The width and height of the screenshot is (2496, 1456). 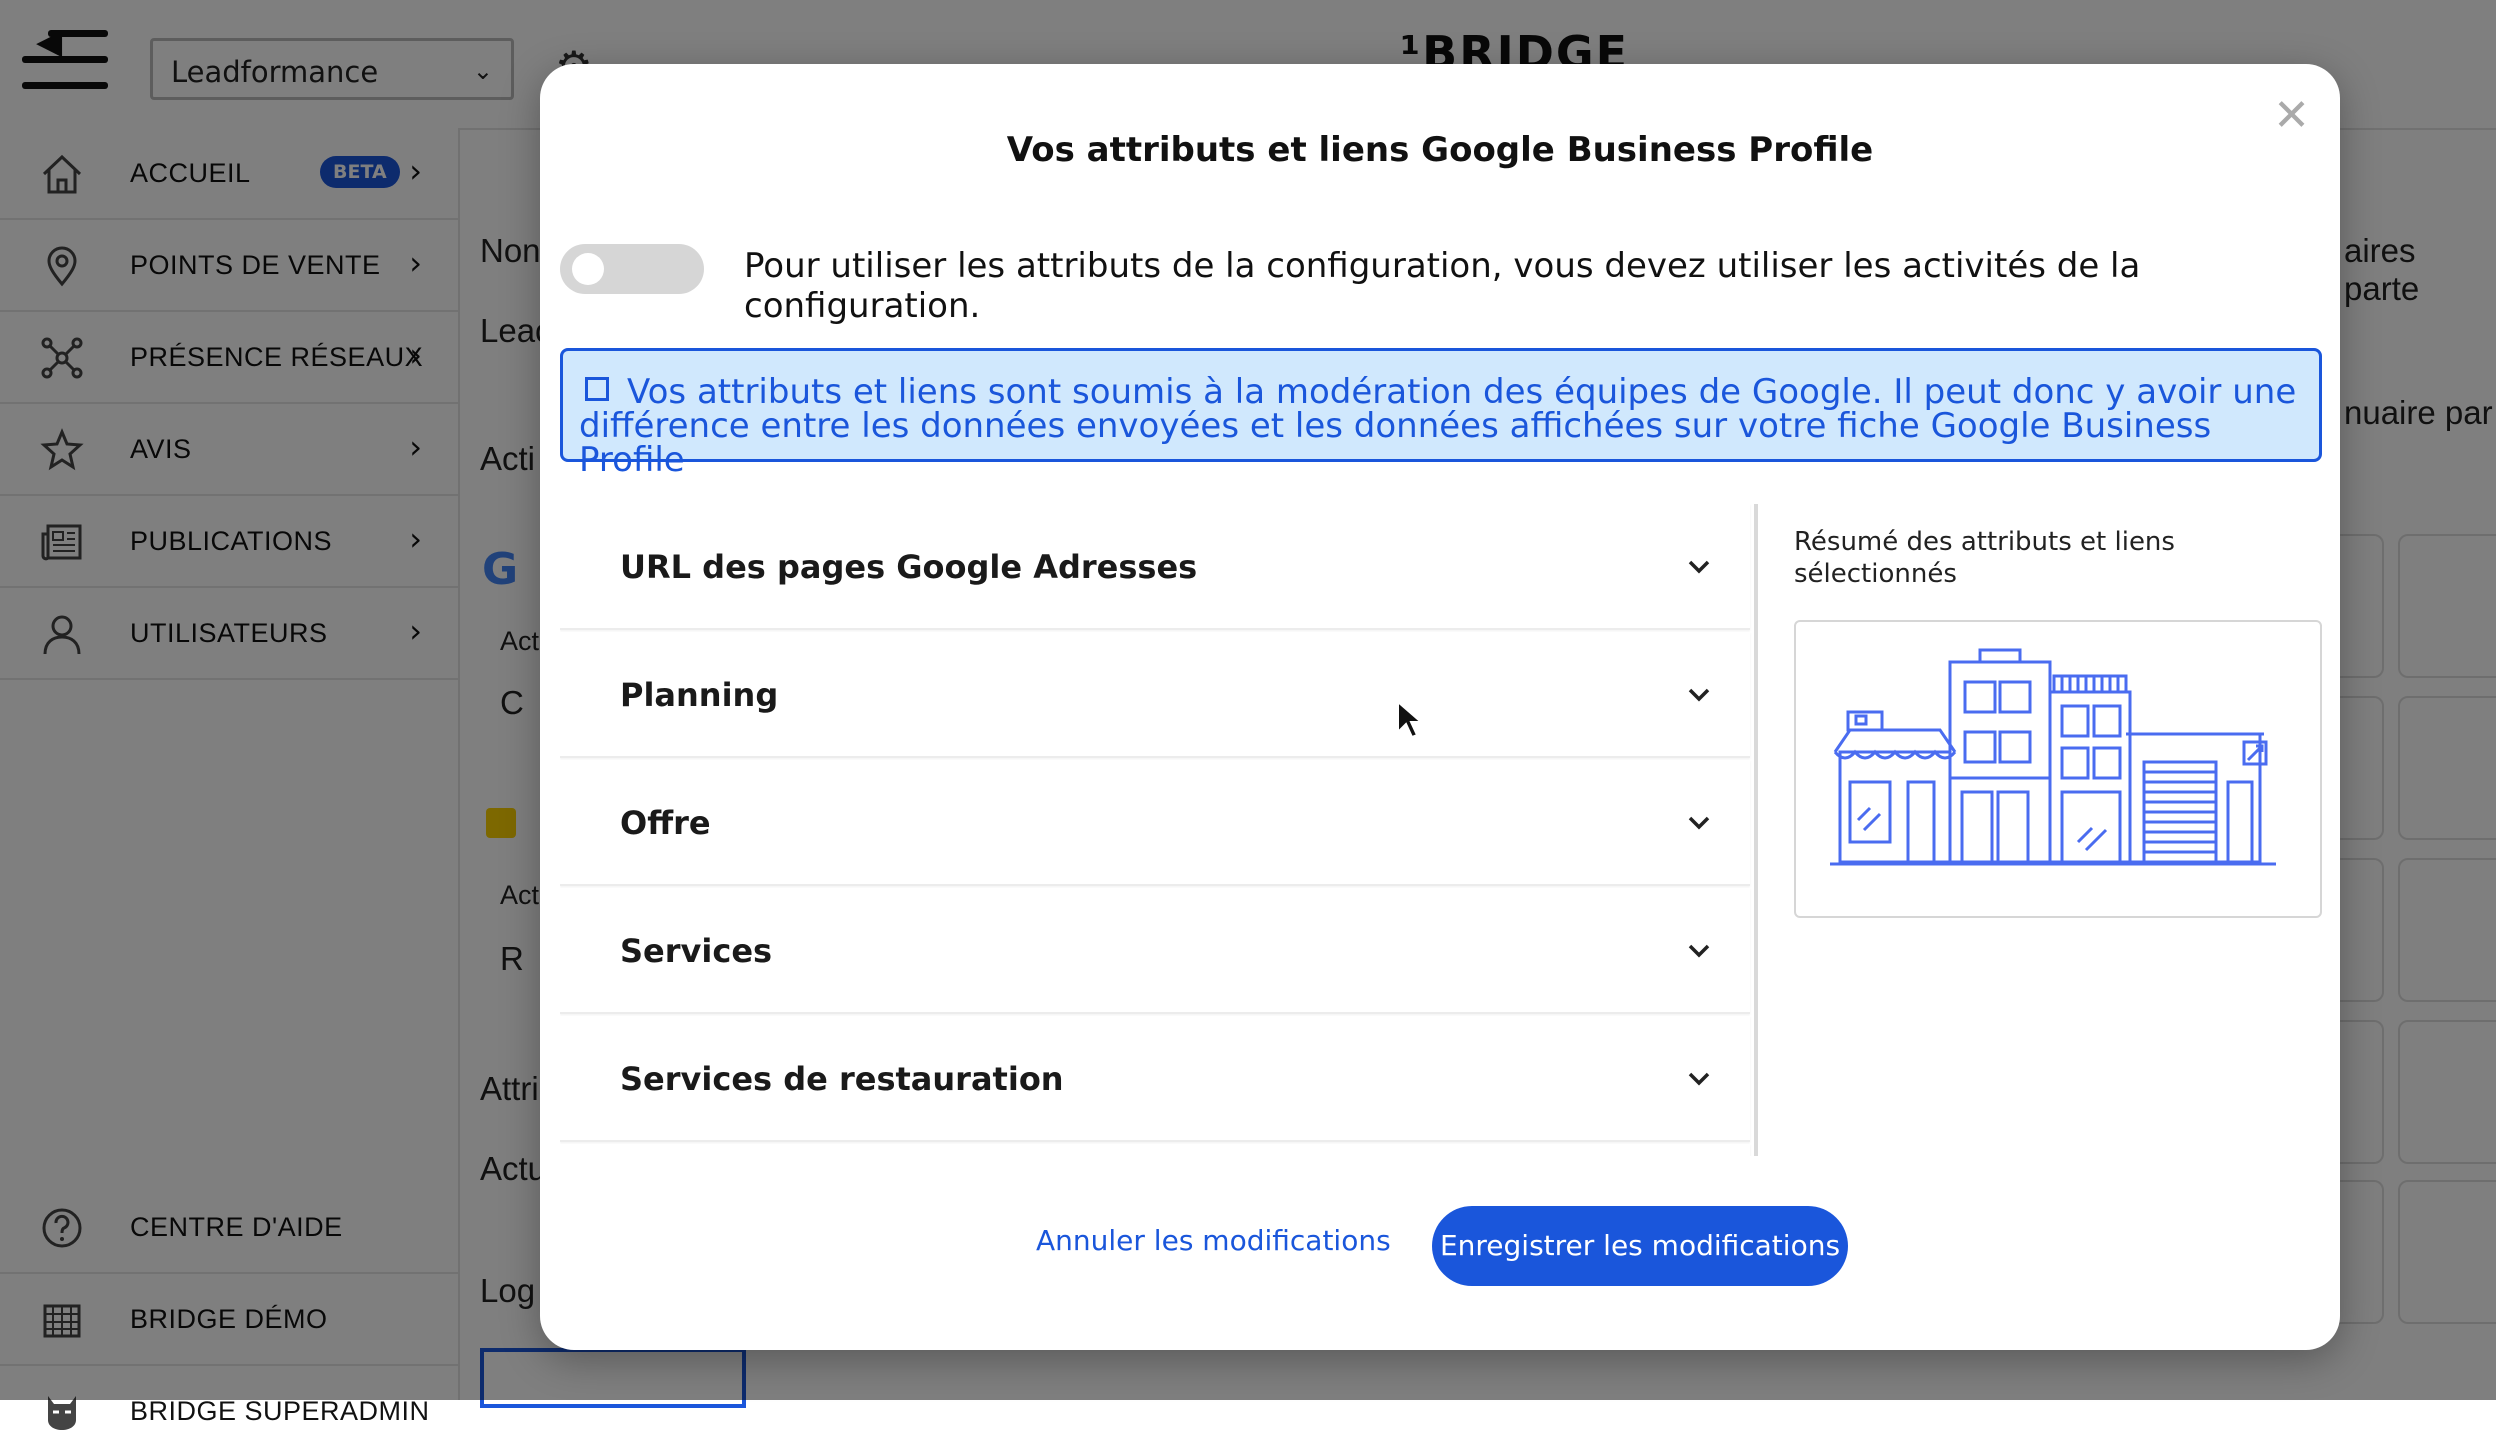 What do you see at coordinates (696, 951) in the screenshot?
I see `accordion-item-label: Services` at bounding box center [696, 951].